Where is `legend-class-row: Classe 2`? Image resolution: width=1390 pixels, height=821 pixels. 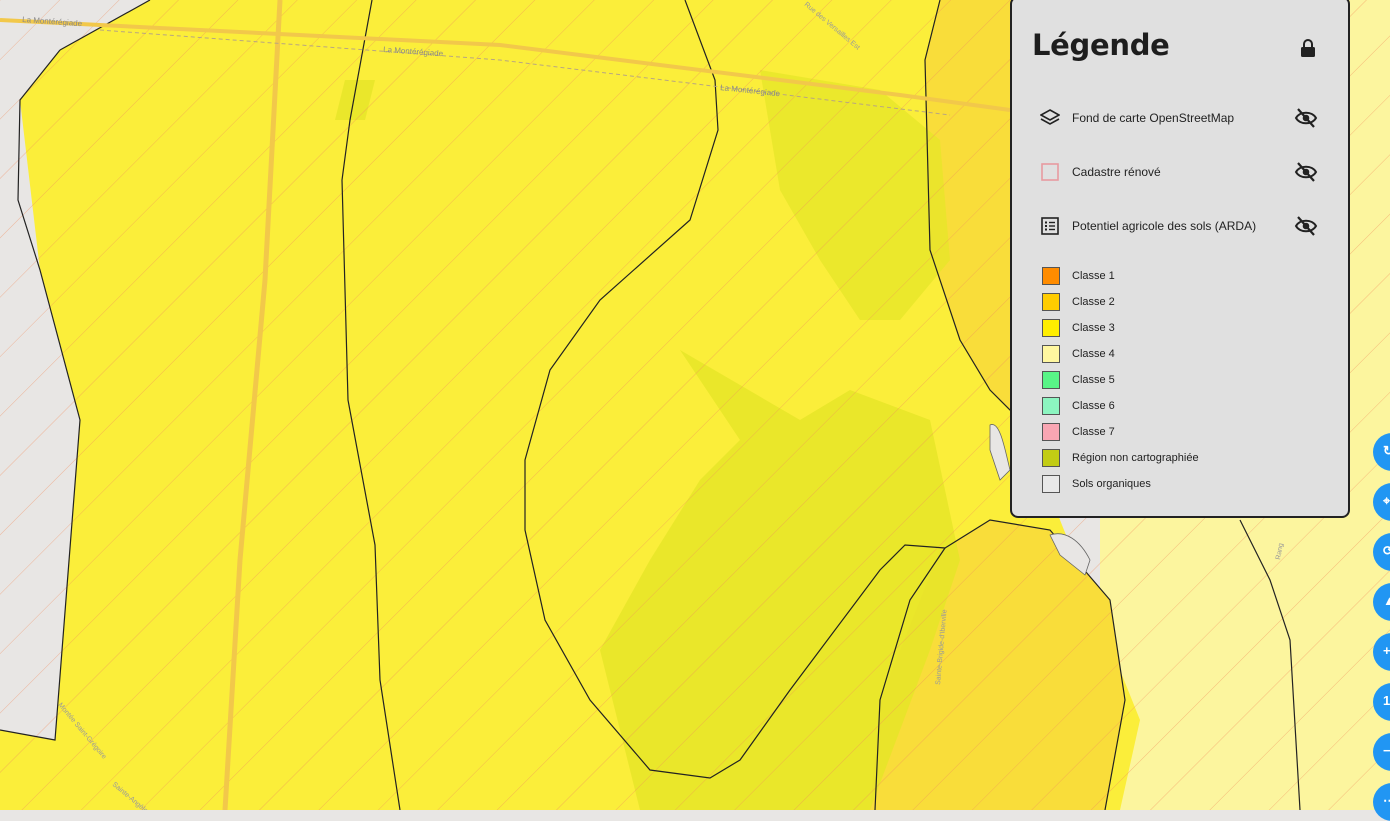 legend-class-row: Classe 2 is located at coordinates (1170, 303).